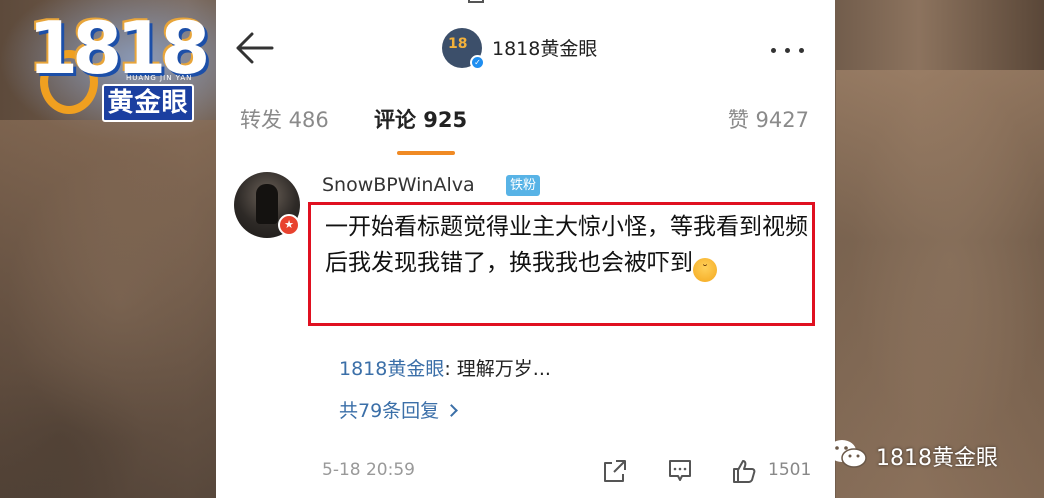 The image size is (1044, 498). I want to click on thumbs-up-icon, so click(744, 471).